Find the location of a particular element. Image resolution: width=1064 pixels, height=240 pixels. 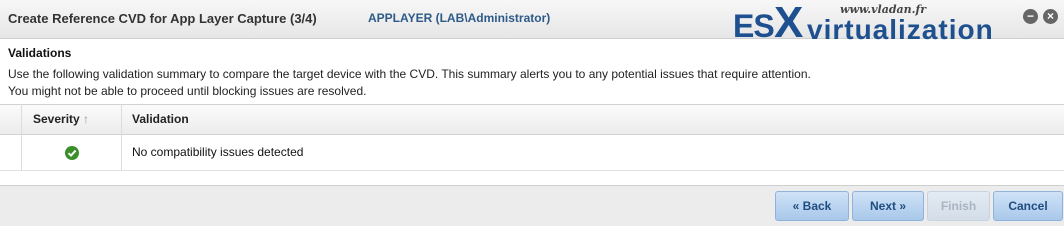

close-icon: × is located at coordinates (1050, 16).